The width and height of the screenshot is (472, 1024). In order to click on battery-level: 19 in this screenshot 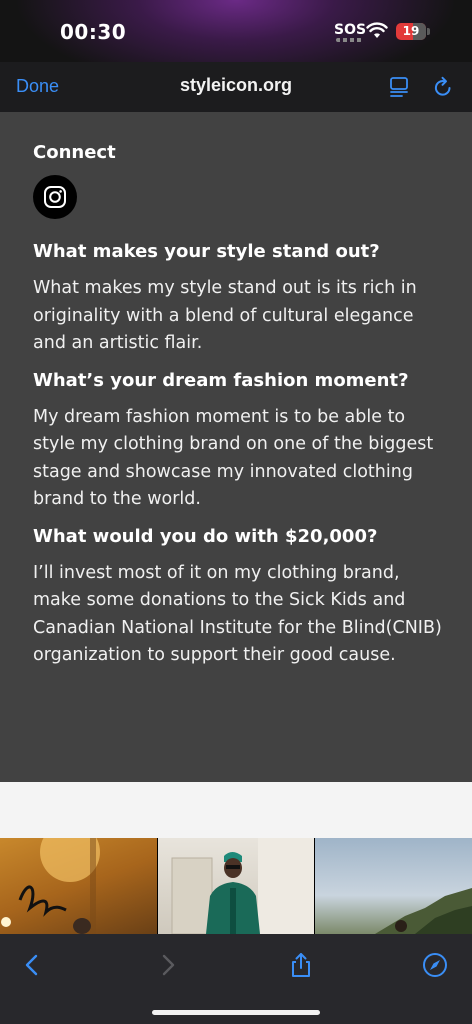, I will do `click(411, 31)`.